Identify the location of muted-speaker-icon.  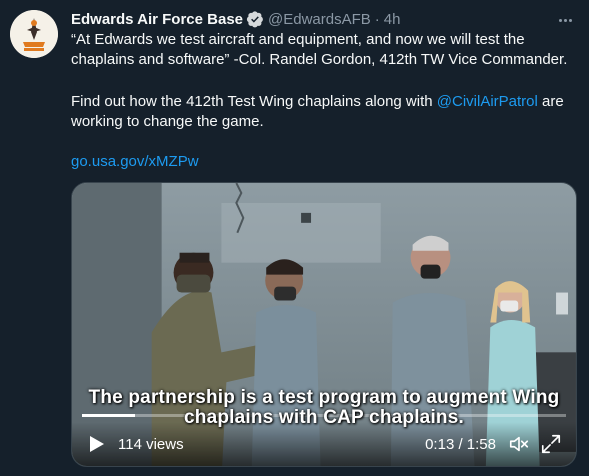
(519, 444).